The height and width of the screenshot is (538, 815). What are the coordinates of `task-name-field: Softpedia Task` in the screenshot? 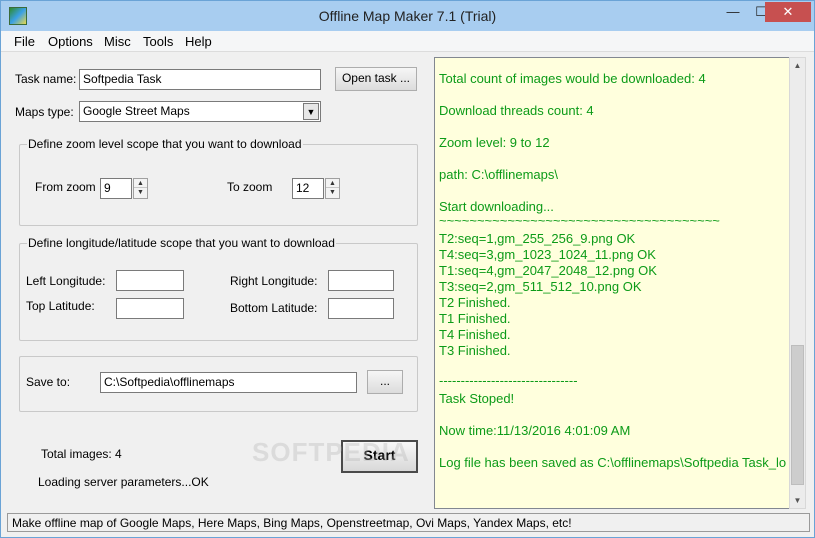 It's located at (200, 79).